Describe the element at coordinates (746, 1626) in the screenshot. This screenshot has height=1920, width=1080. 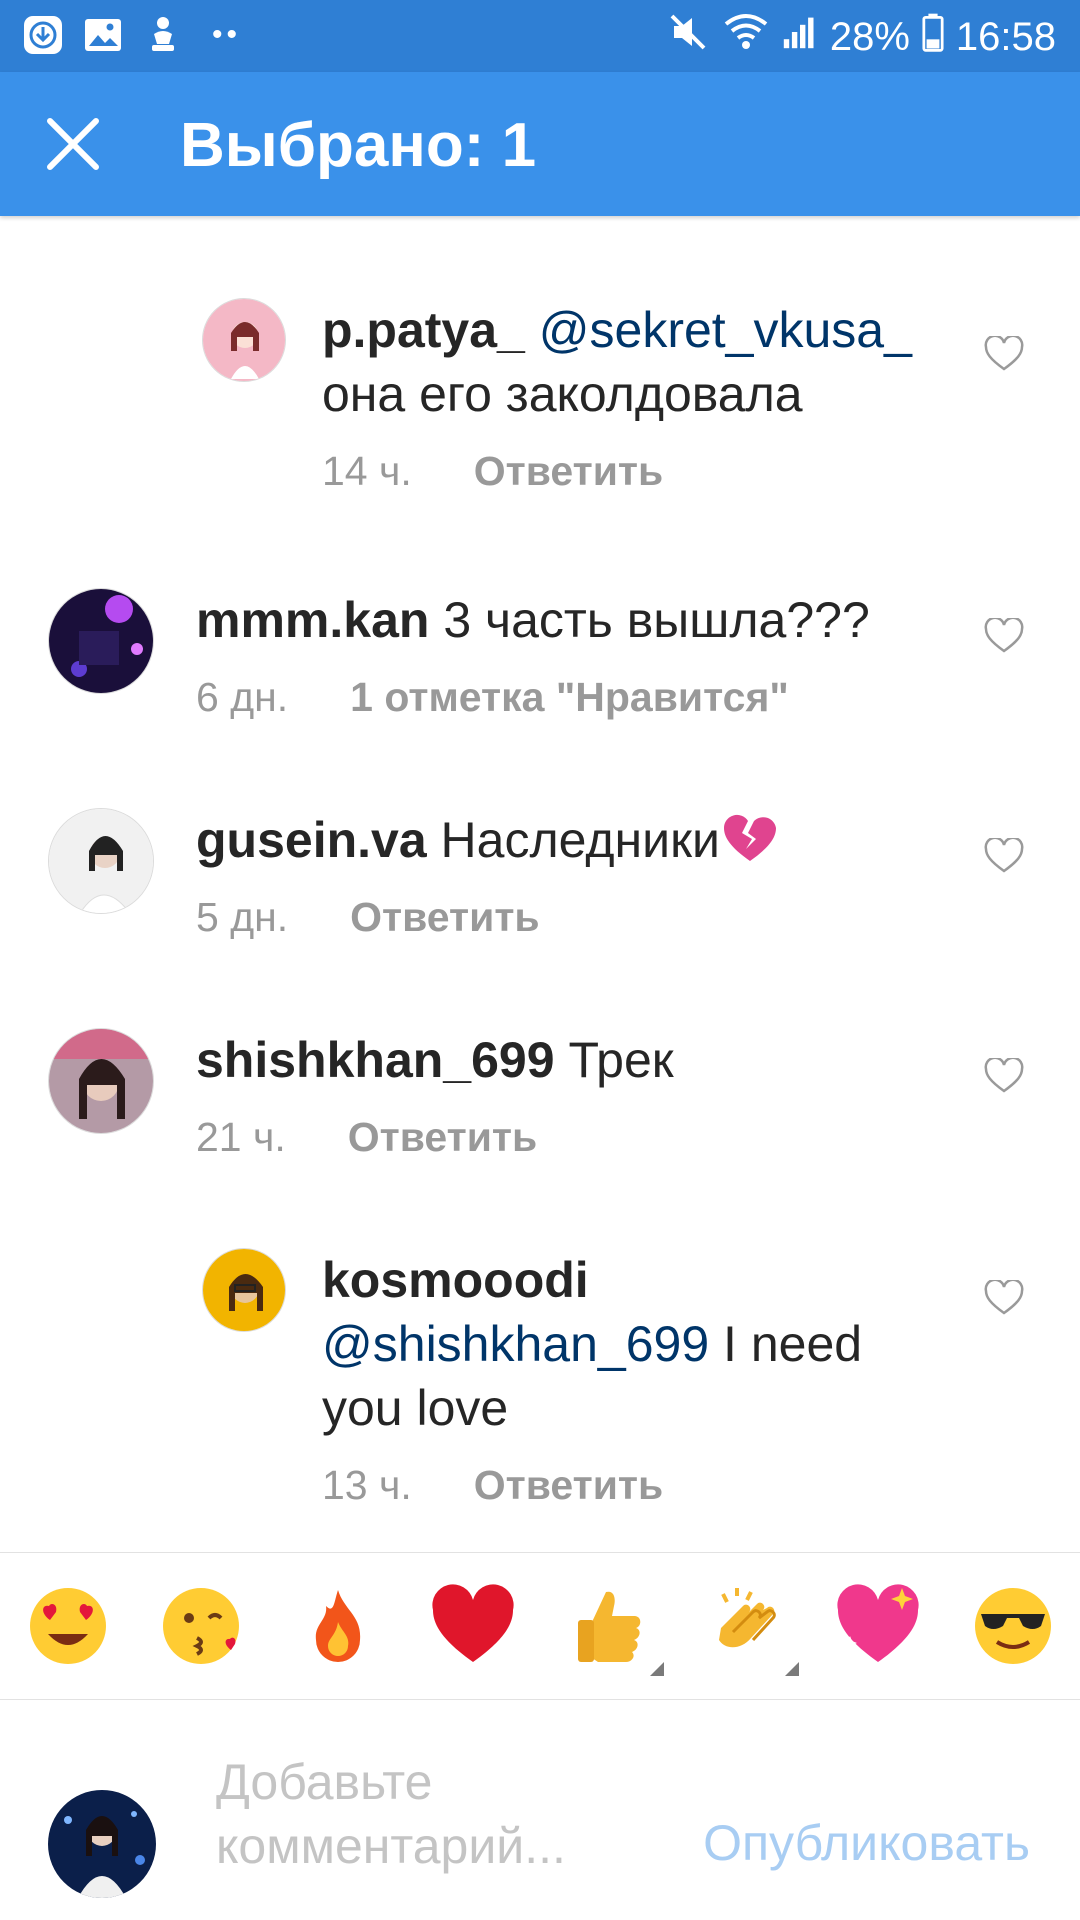
I see `clapping-emoji` at that location.